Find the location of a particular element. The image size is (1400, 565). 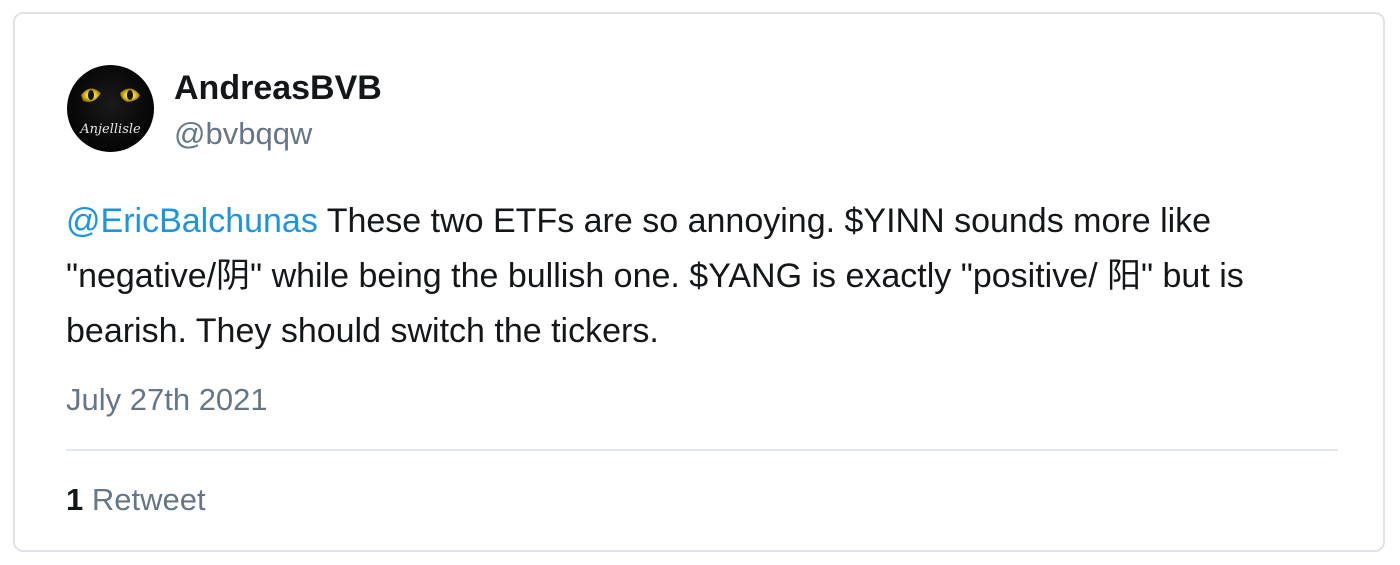

retweet-stats: 1 Retweet is located at coordinates (136, 500).